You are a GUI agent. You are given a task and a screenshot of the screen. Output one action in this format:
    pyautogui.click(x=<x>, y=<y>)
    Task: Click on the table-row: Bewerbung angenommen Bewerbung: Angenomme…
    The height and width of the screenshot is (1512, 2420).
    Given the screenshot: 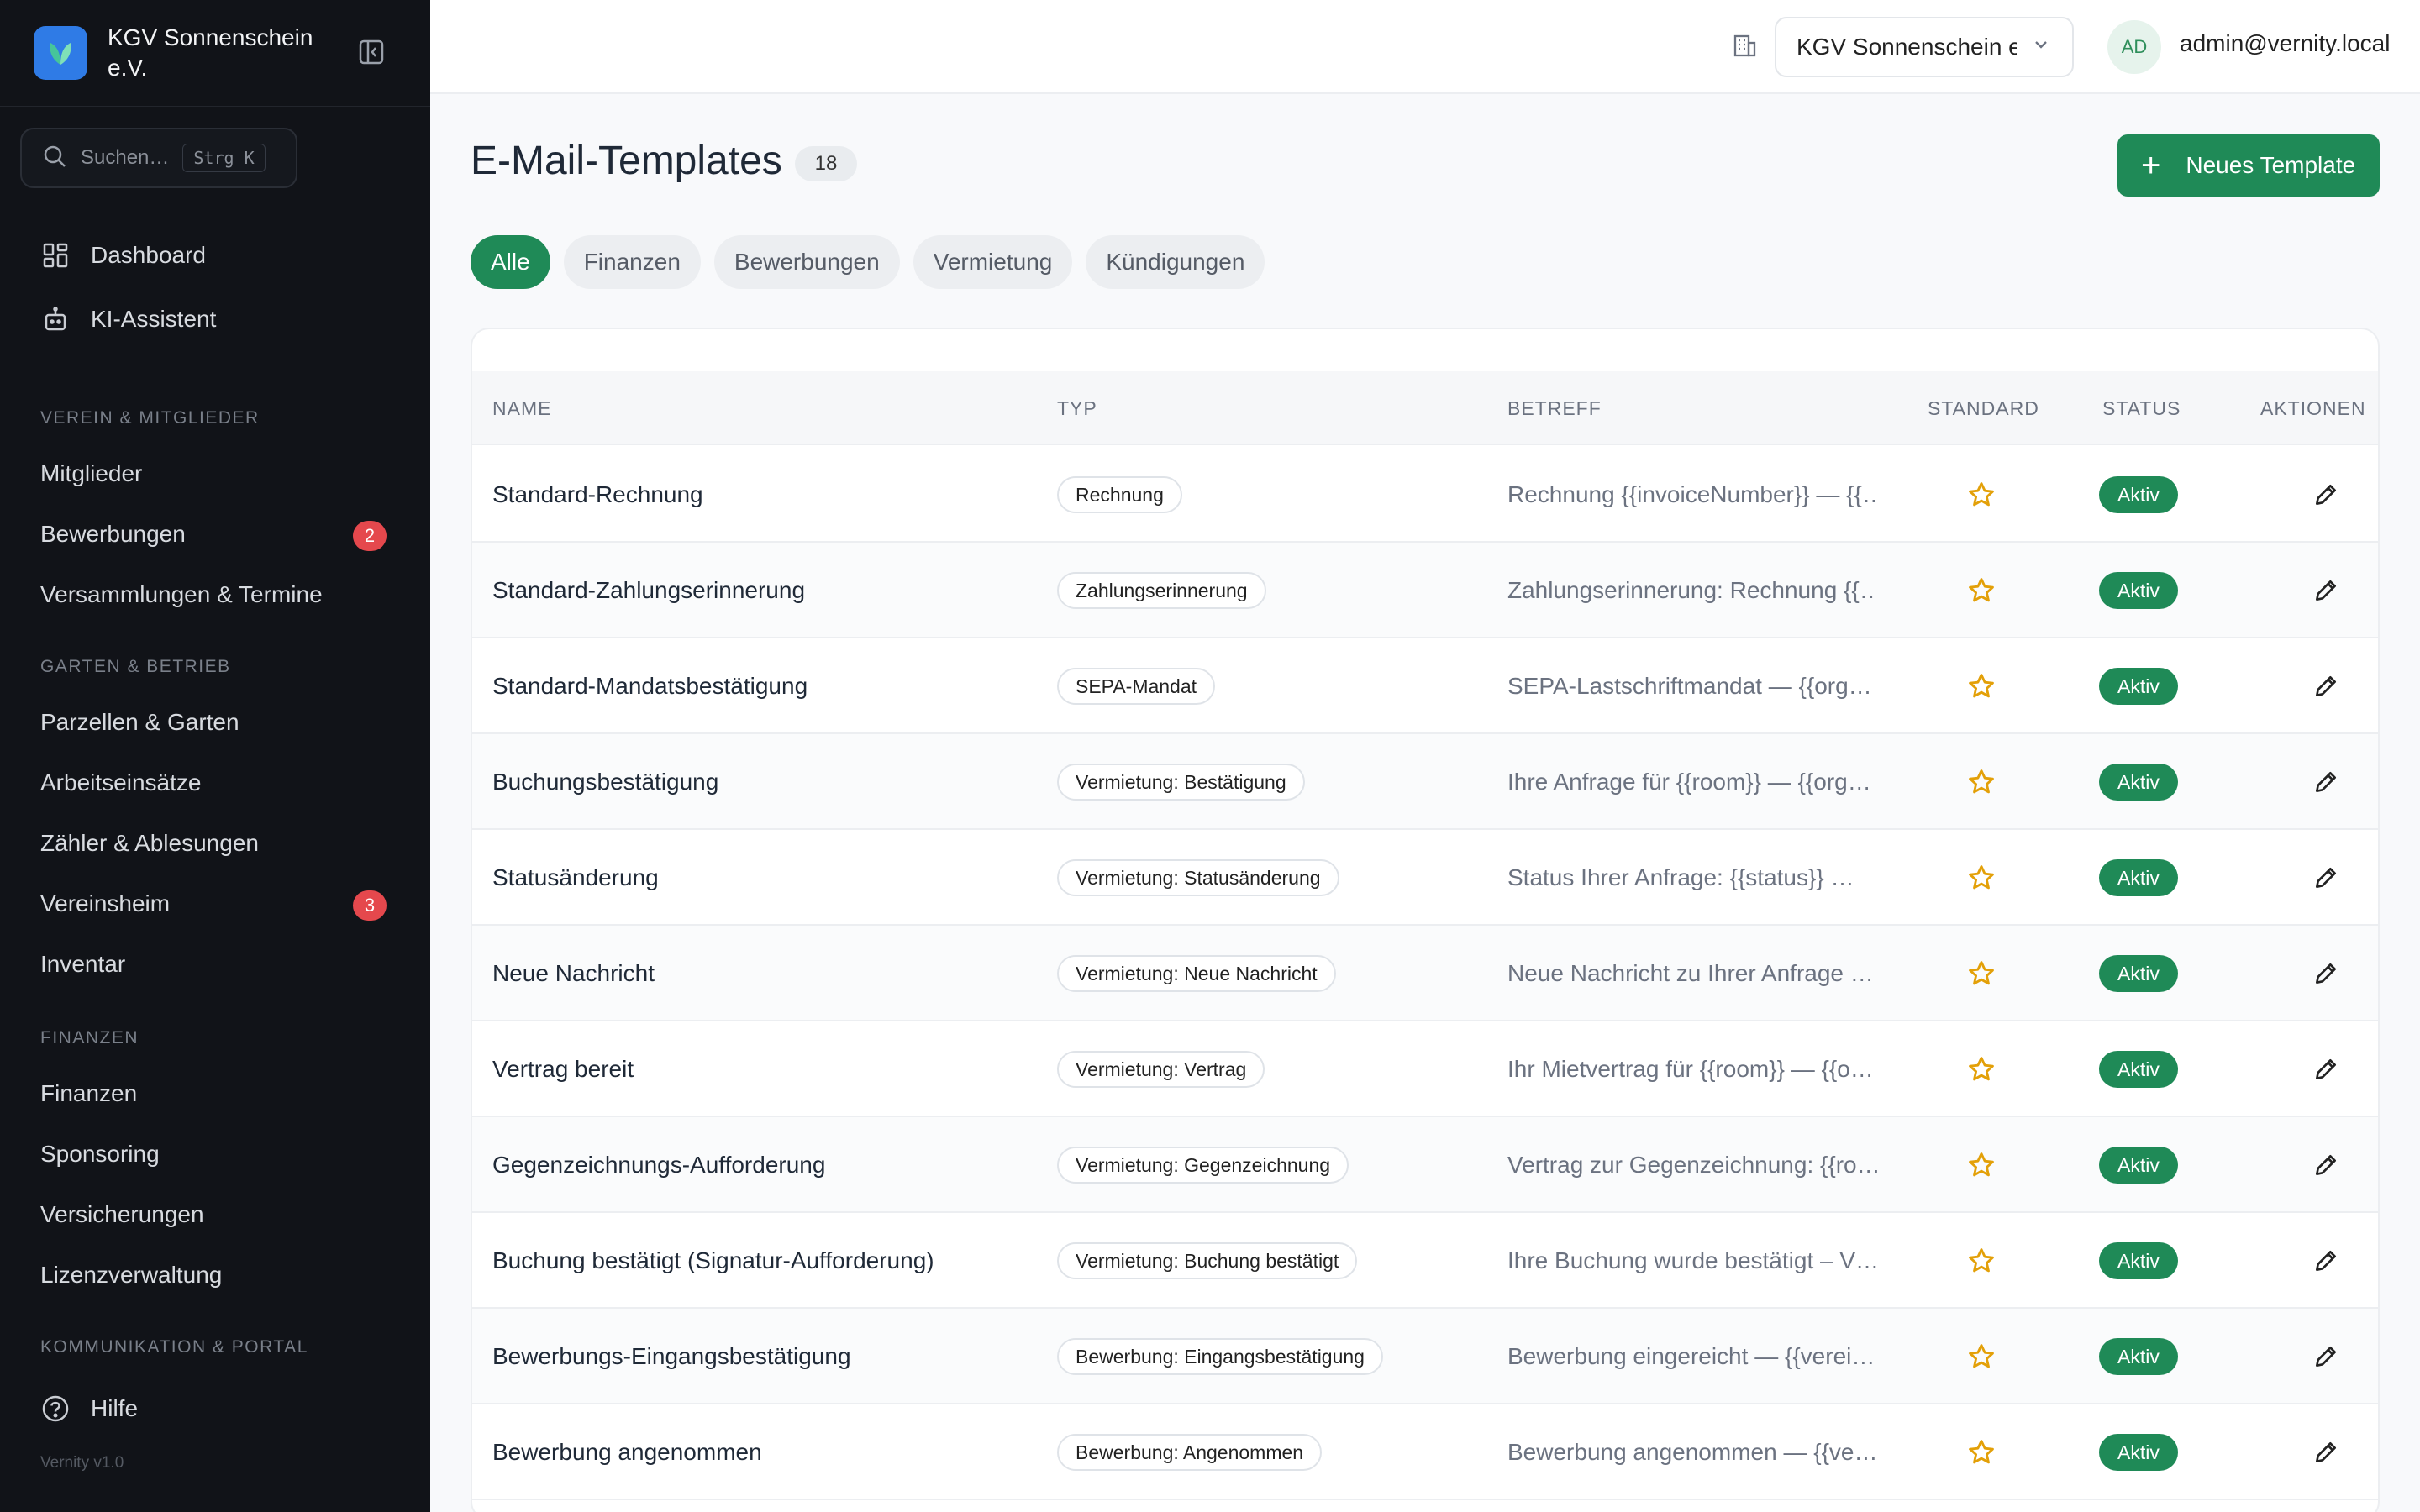 What is the action you would take?
    pyautogui.click(x=1425, y=1452)
    